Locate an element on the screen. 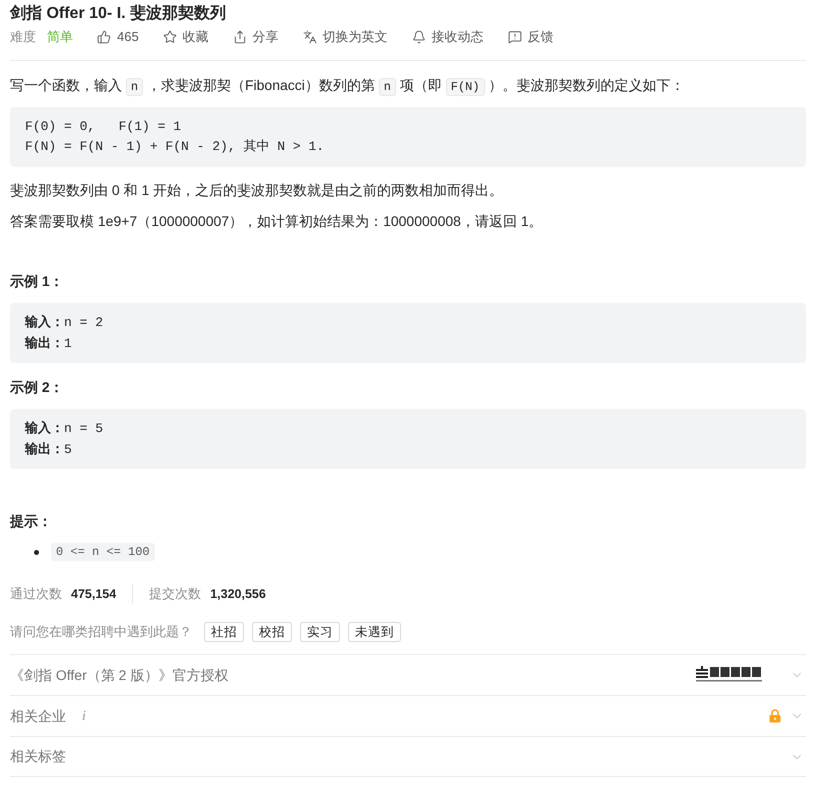  like-button: 465 is located at coordinates (118, 37).